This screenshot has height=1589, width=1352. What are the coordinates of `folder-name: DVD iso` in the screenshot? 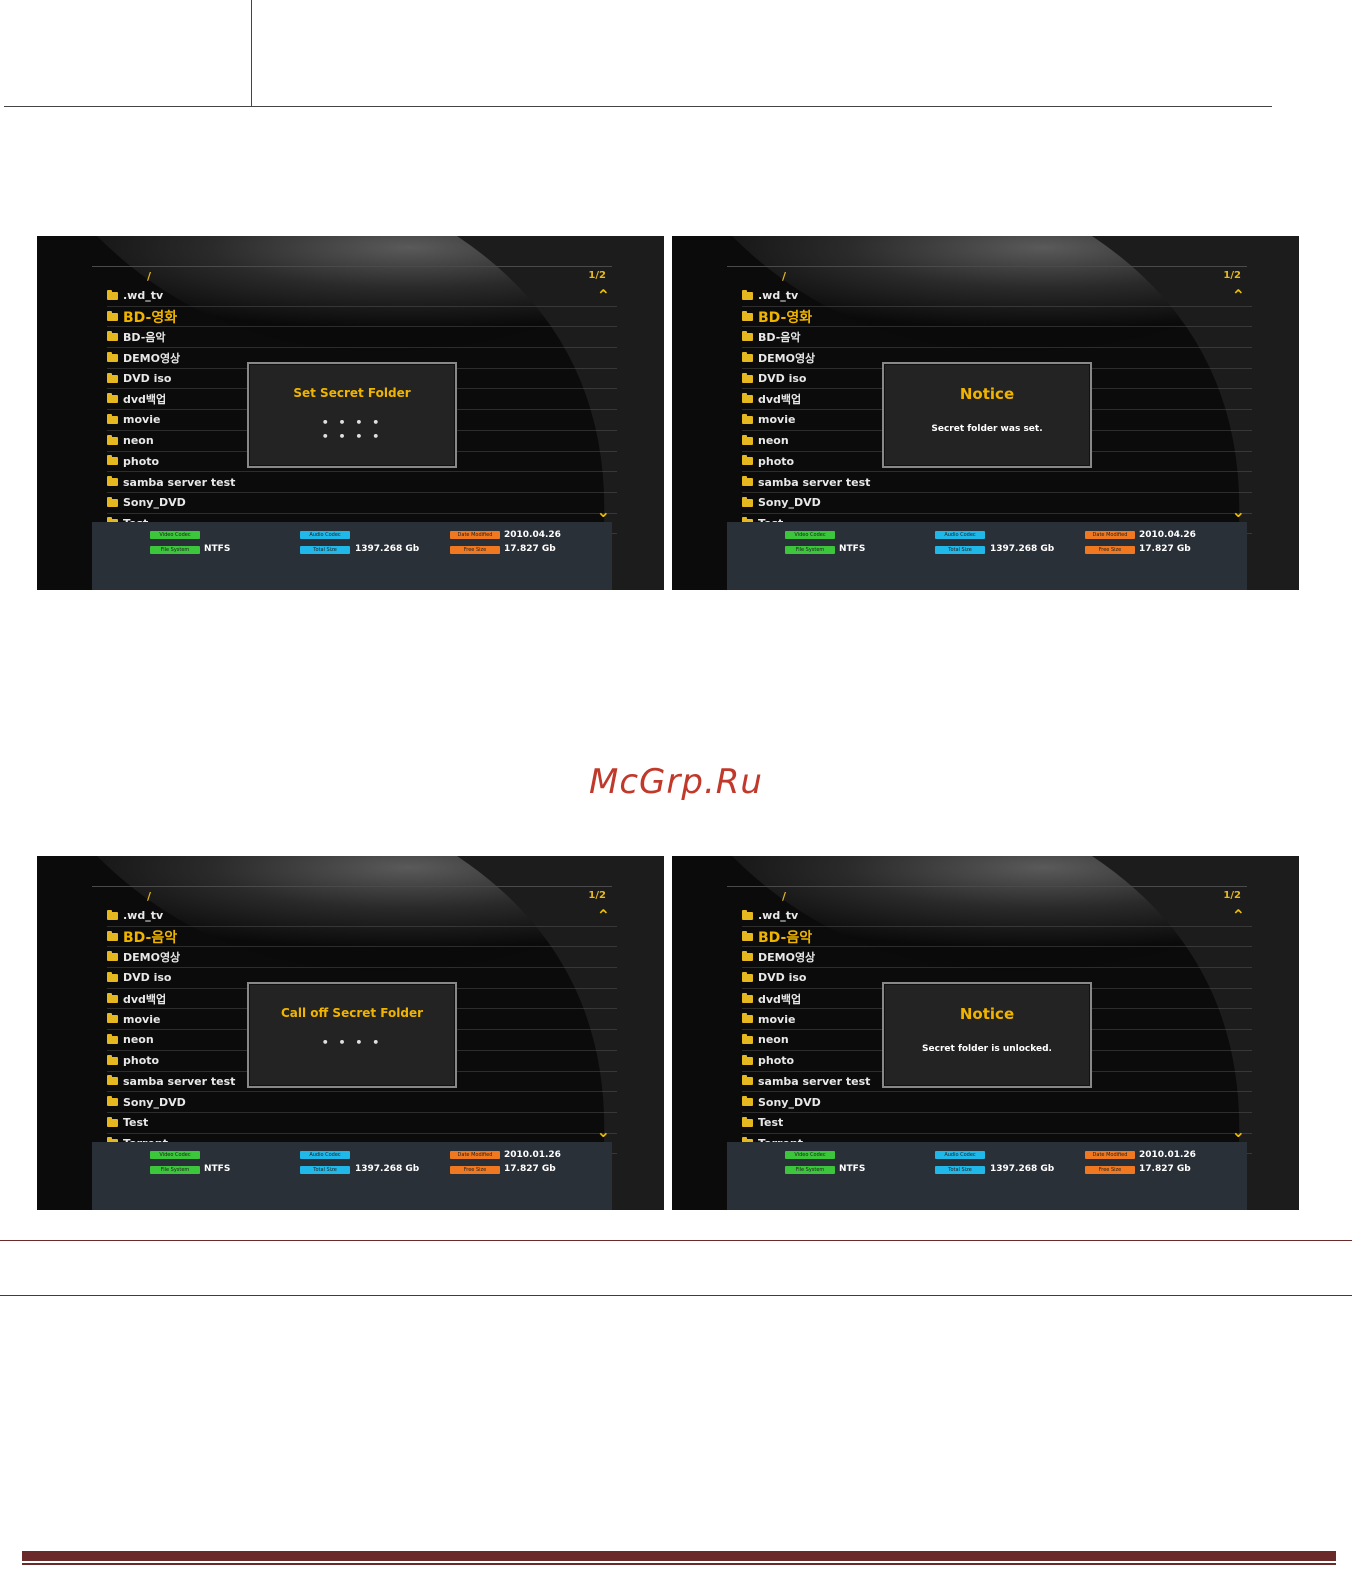 It's located at (147, 978).